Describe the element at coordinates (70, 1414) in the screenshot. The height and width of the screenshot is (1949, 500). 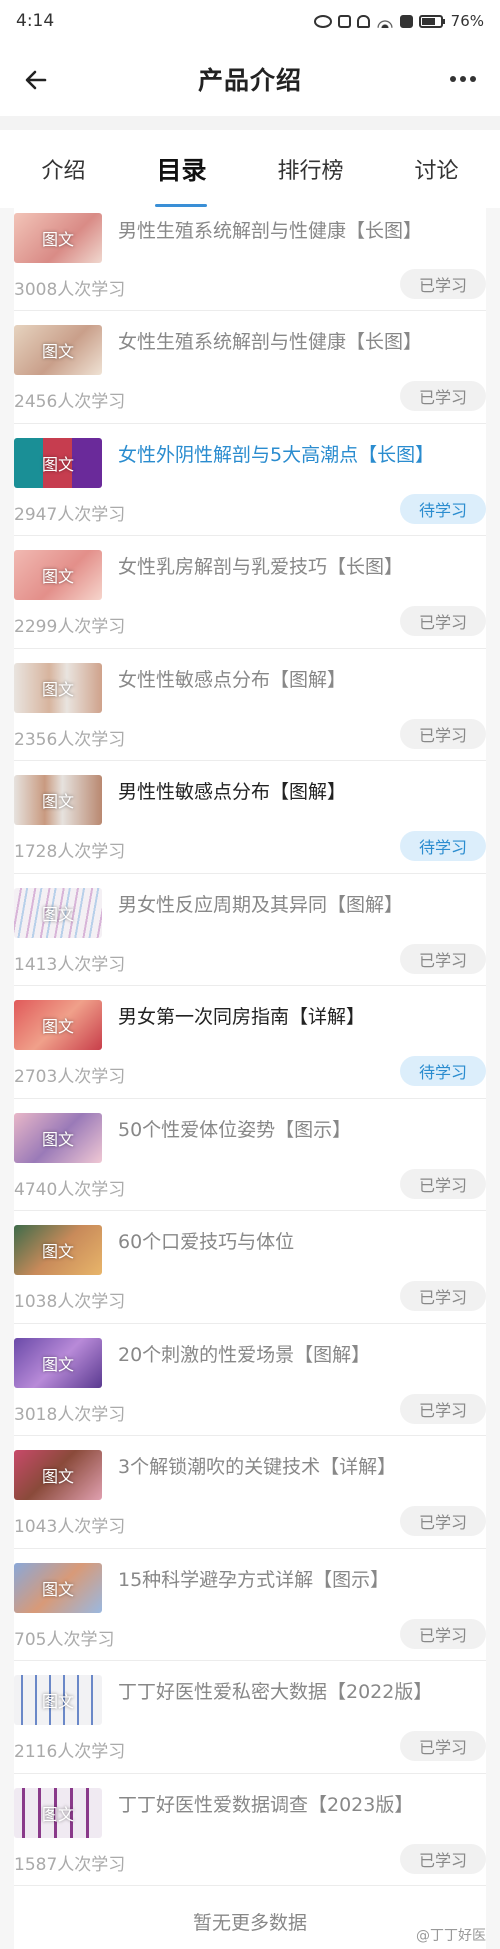
I see `study-count: 3018人次学习` at that location.